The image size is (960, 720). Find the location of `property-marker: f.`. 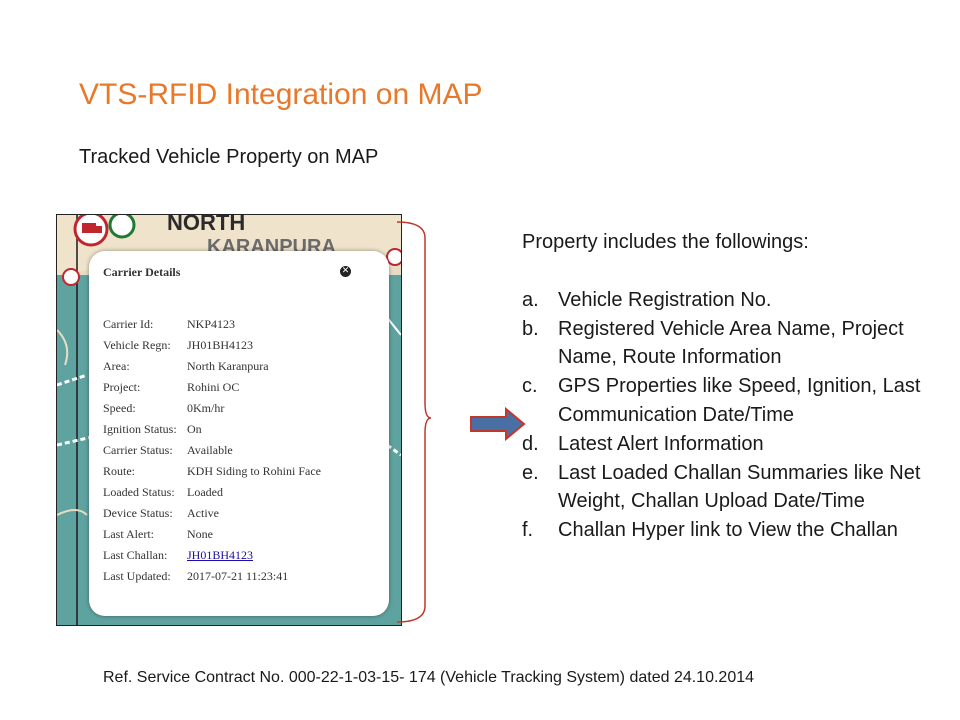

property-marker: f. is located at coordinates (528, 530).